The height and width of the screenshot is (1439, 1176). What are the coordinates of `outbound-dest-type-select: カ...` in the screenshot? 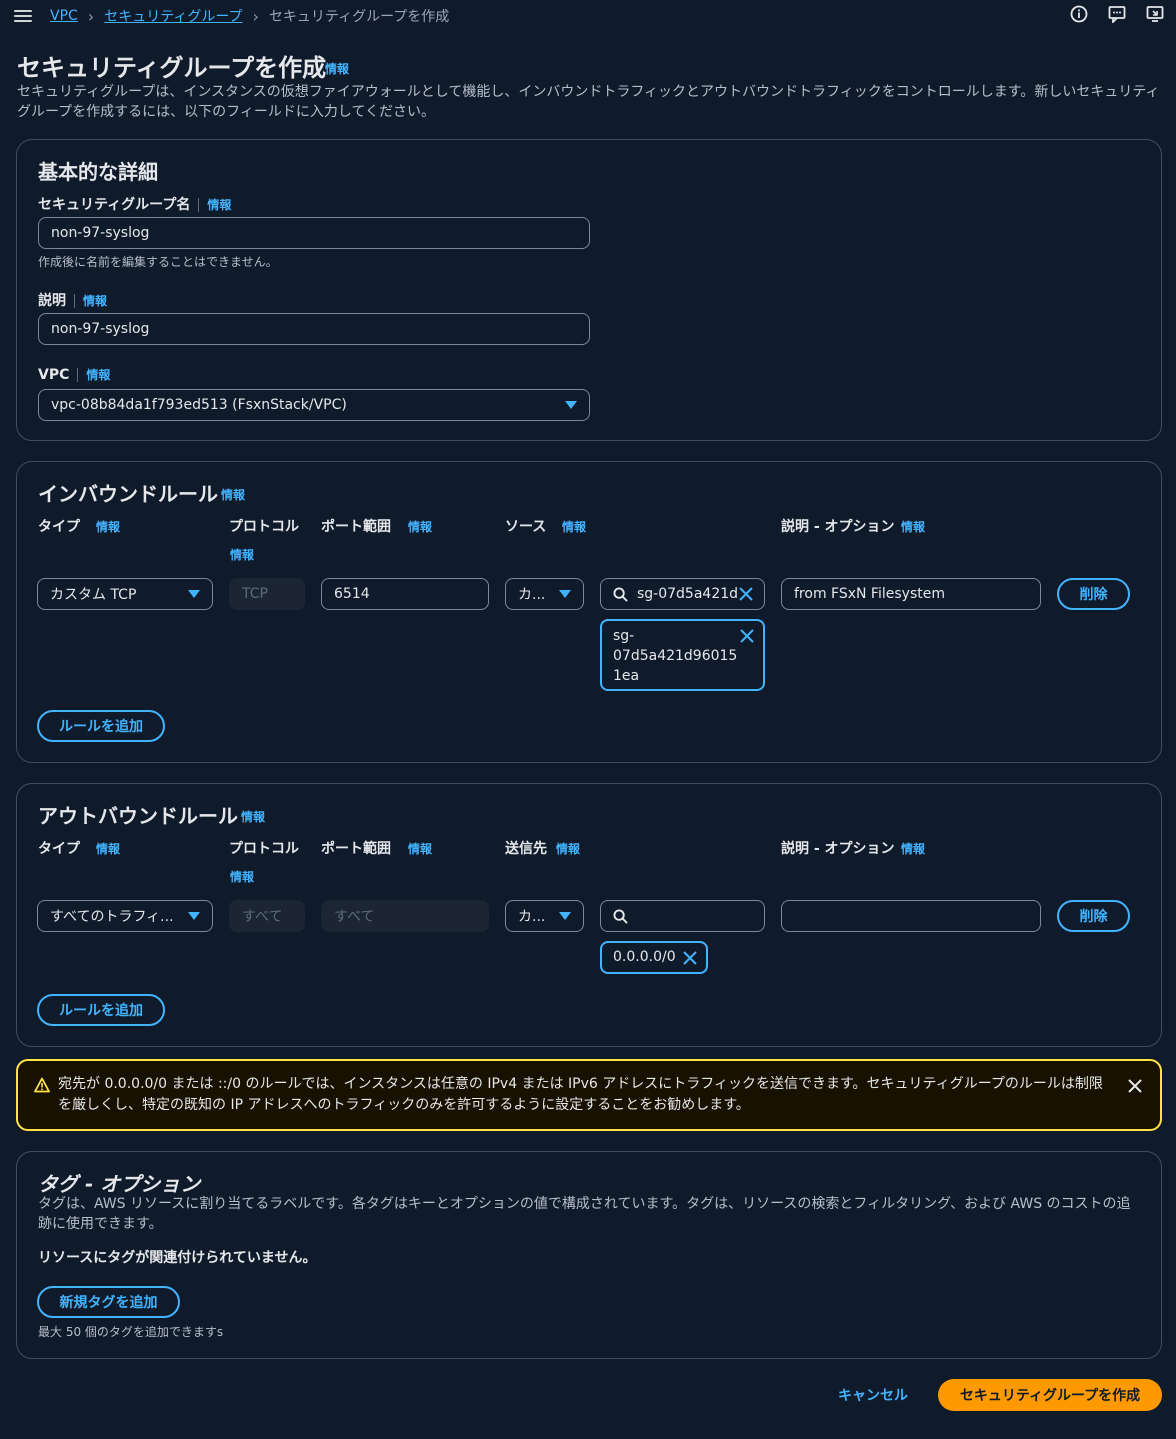 It's located at (544, 916).